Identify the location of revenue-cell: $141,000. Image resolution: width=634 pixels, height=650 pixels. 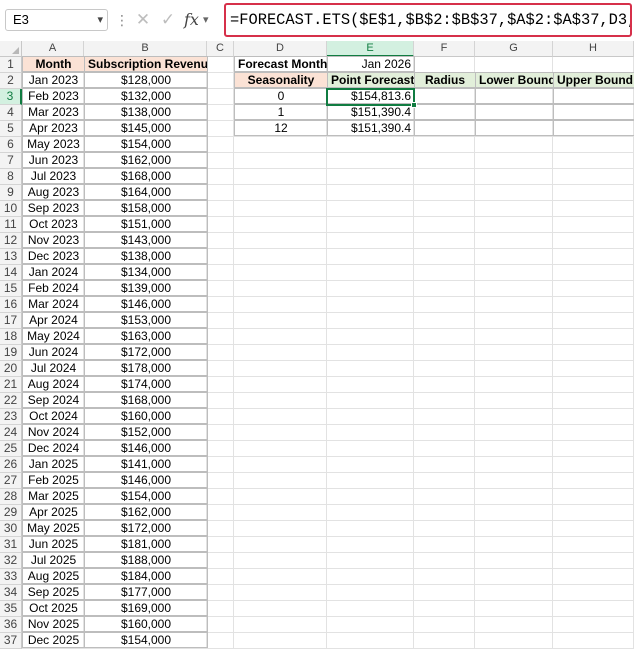
(146, 464).